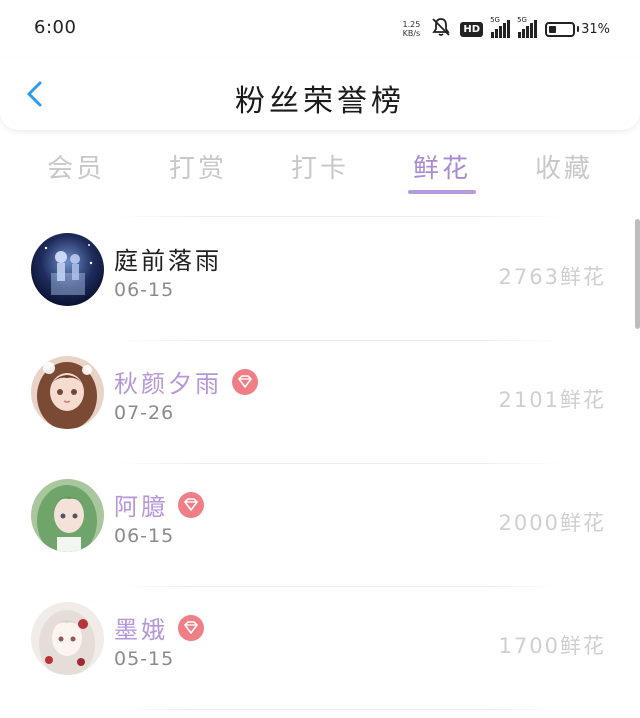 This screenshot has height=718, width=640. Describe the element at coordinates (411, 29) in the screenshot. I see `network-speed: 1.25 KB/s` at that location.